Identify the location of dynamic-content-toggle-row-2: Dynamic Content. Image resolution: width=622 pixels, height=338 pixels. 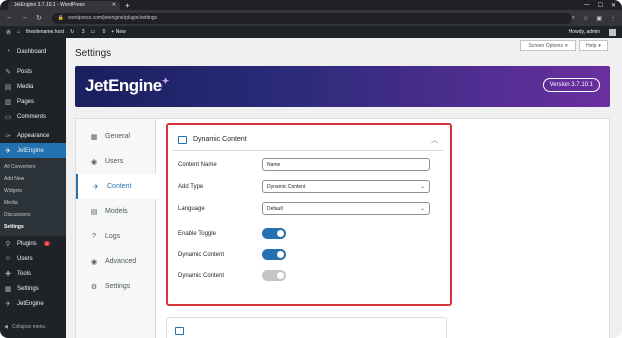
(232, 275).